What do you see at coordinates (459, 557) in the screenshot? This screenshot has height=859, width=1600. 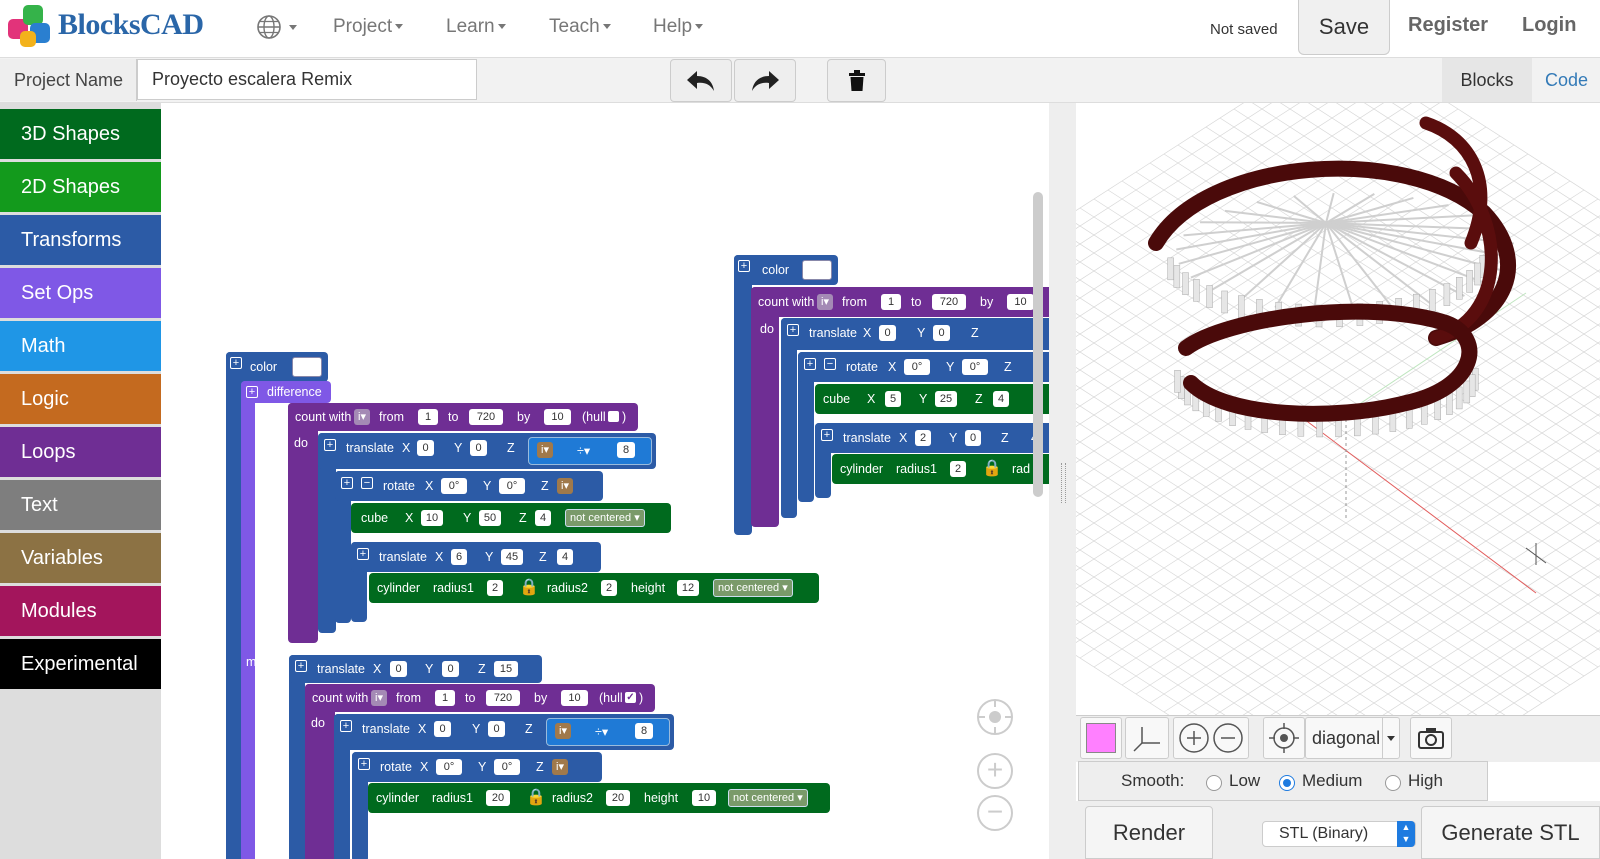 I see `x-value: 6` at bounding box center [459, 557].